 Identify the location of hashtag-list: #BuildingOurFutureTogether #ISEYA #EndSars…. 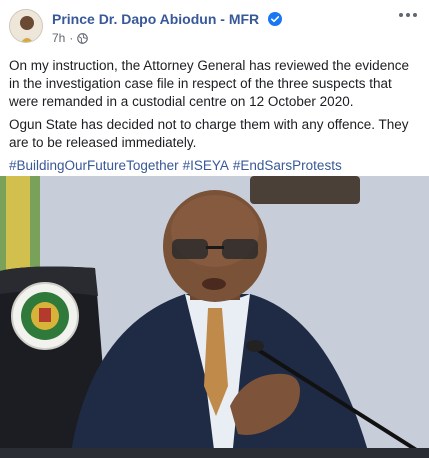
(215, 166).